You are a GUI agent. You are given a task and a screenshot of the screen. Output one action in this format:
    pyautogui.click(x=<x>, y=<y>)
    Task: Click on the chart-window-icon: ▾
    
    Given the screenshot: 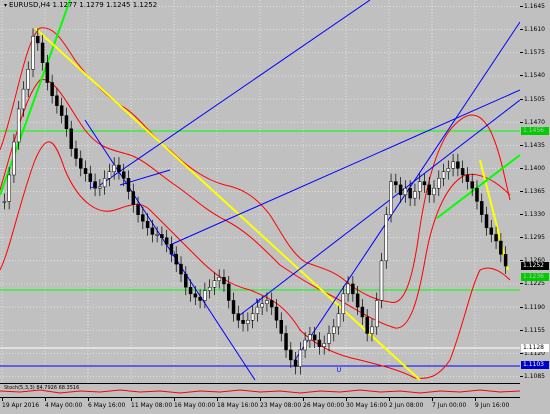 What is the action you would take?
    pyautogui.click(x=6, y=5)
    